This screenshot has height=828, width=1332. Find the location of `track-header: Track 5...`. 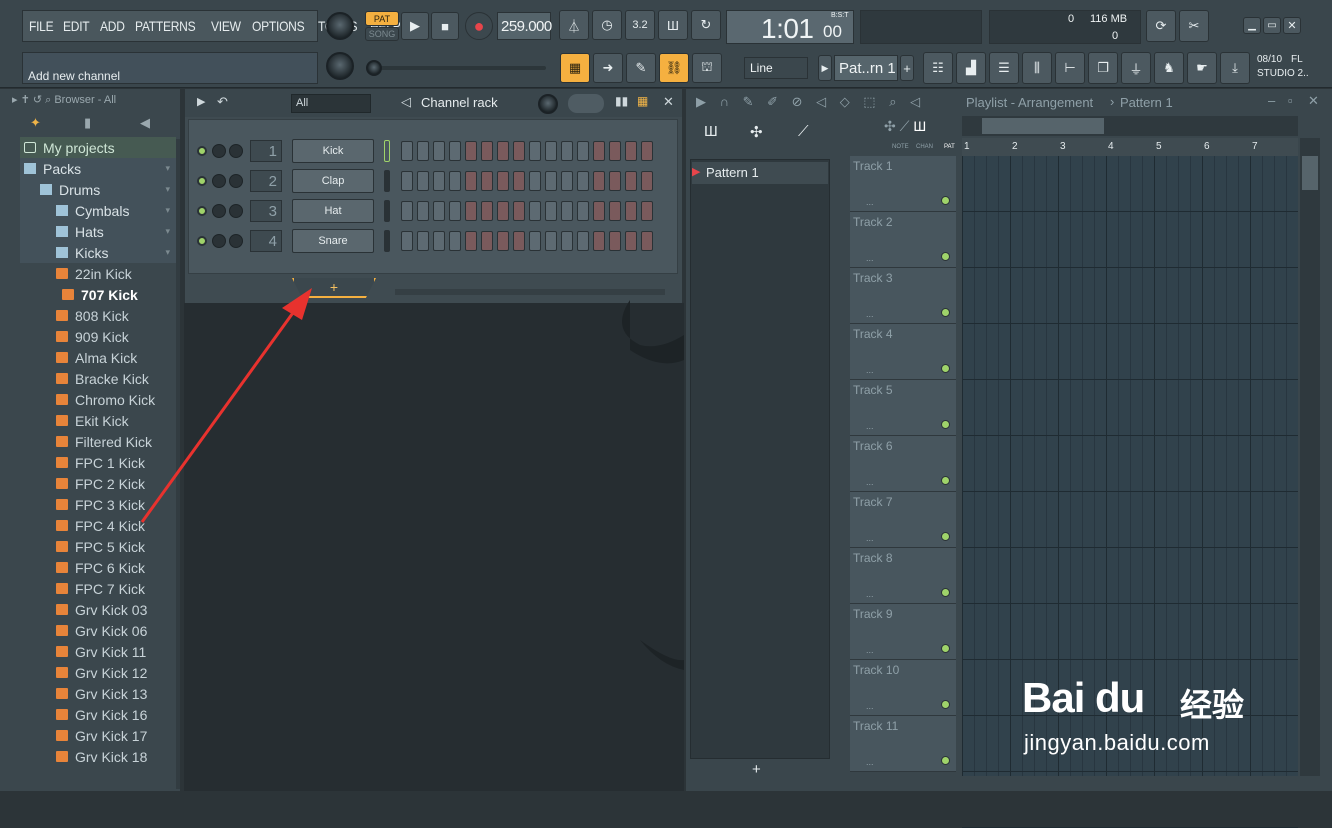

track-header: Track 5... is located at coordinates (903, 408).